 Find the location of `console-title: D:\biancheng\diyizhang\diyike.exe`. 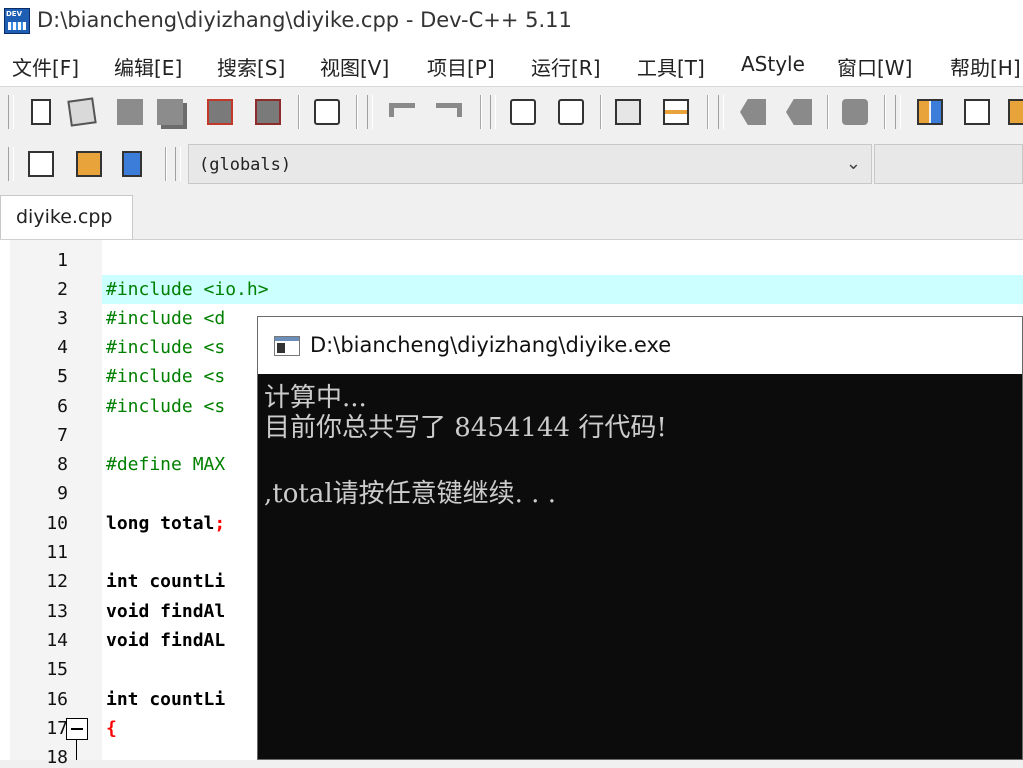

console-title: D:\biancheng\diyizhang\diyike.exe is located at coordinates (491, 345).